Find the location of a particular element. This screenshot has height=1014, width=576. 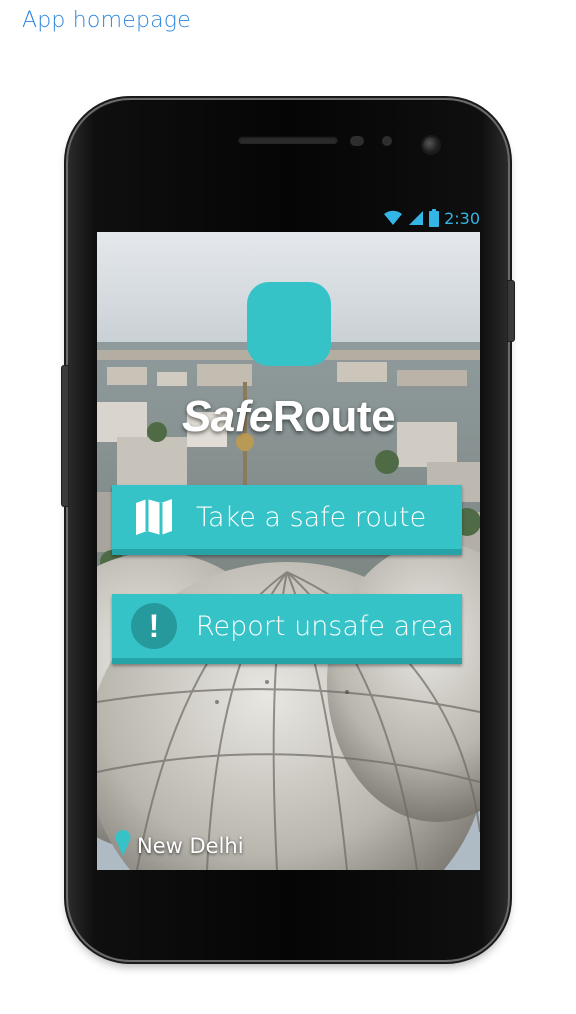

take-safe-route-button: Take a safe route is located at coordinates (287, 520).